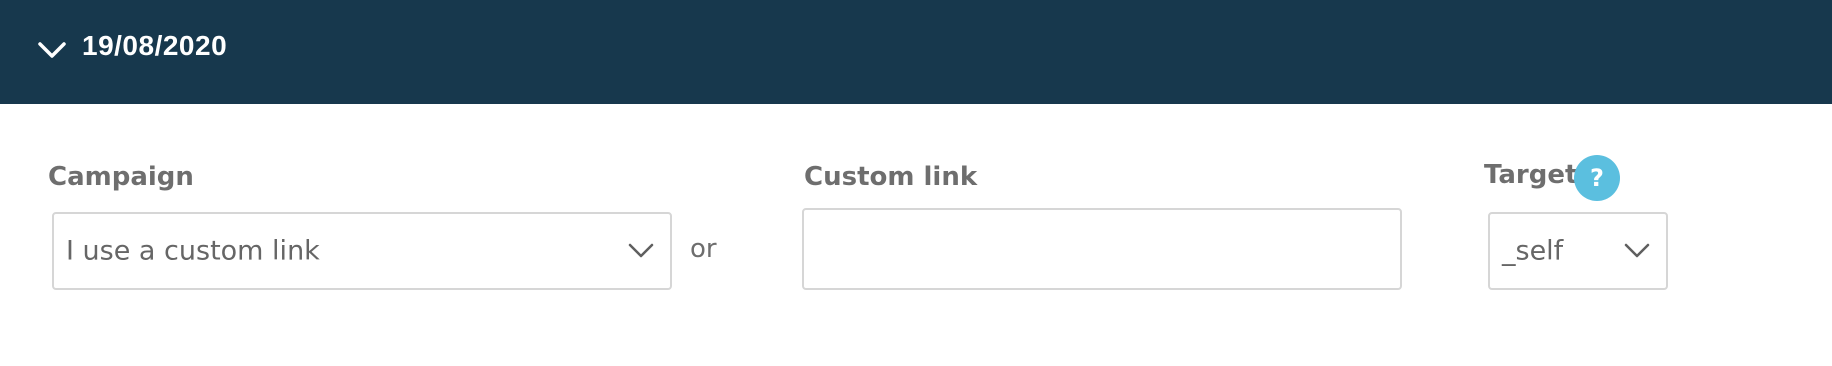 This screenshot has height=366, width=1832. Describe the element at coordinates (1533, 251) in the screenshot. I see `target-select-value: _self` at that location.